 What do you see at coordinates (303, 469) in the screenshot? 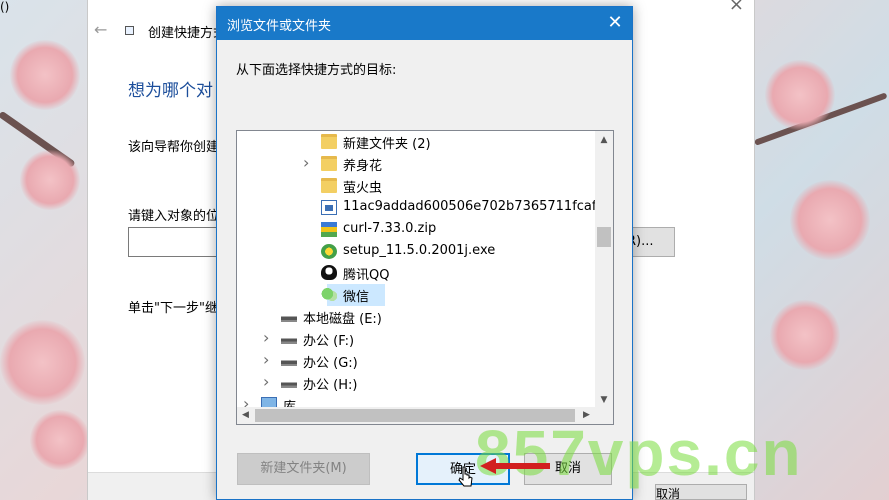
I see `new-folder-button: 新建文件夹(M)` at bounding box center [303, 469].